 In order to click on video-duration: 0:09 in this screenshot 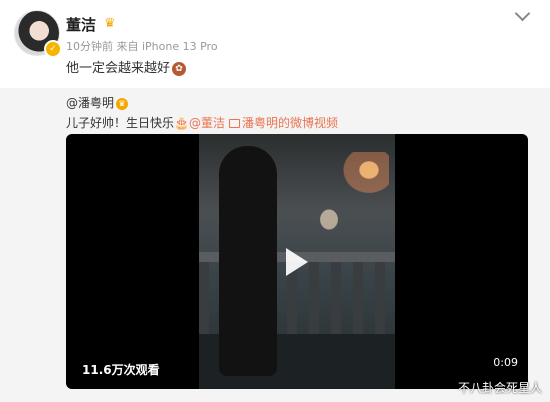, I will do `click(505, 362)`.